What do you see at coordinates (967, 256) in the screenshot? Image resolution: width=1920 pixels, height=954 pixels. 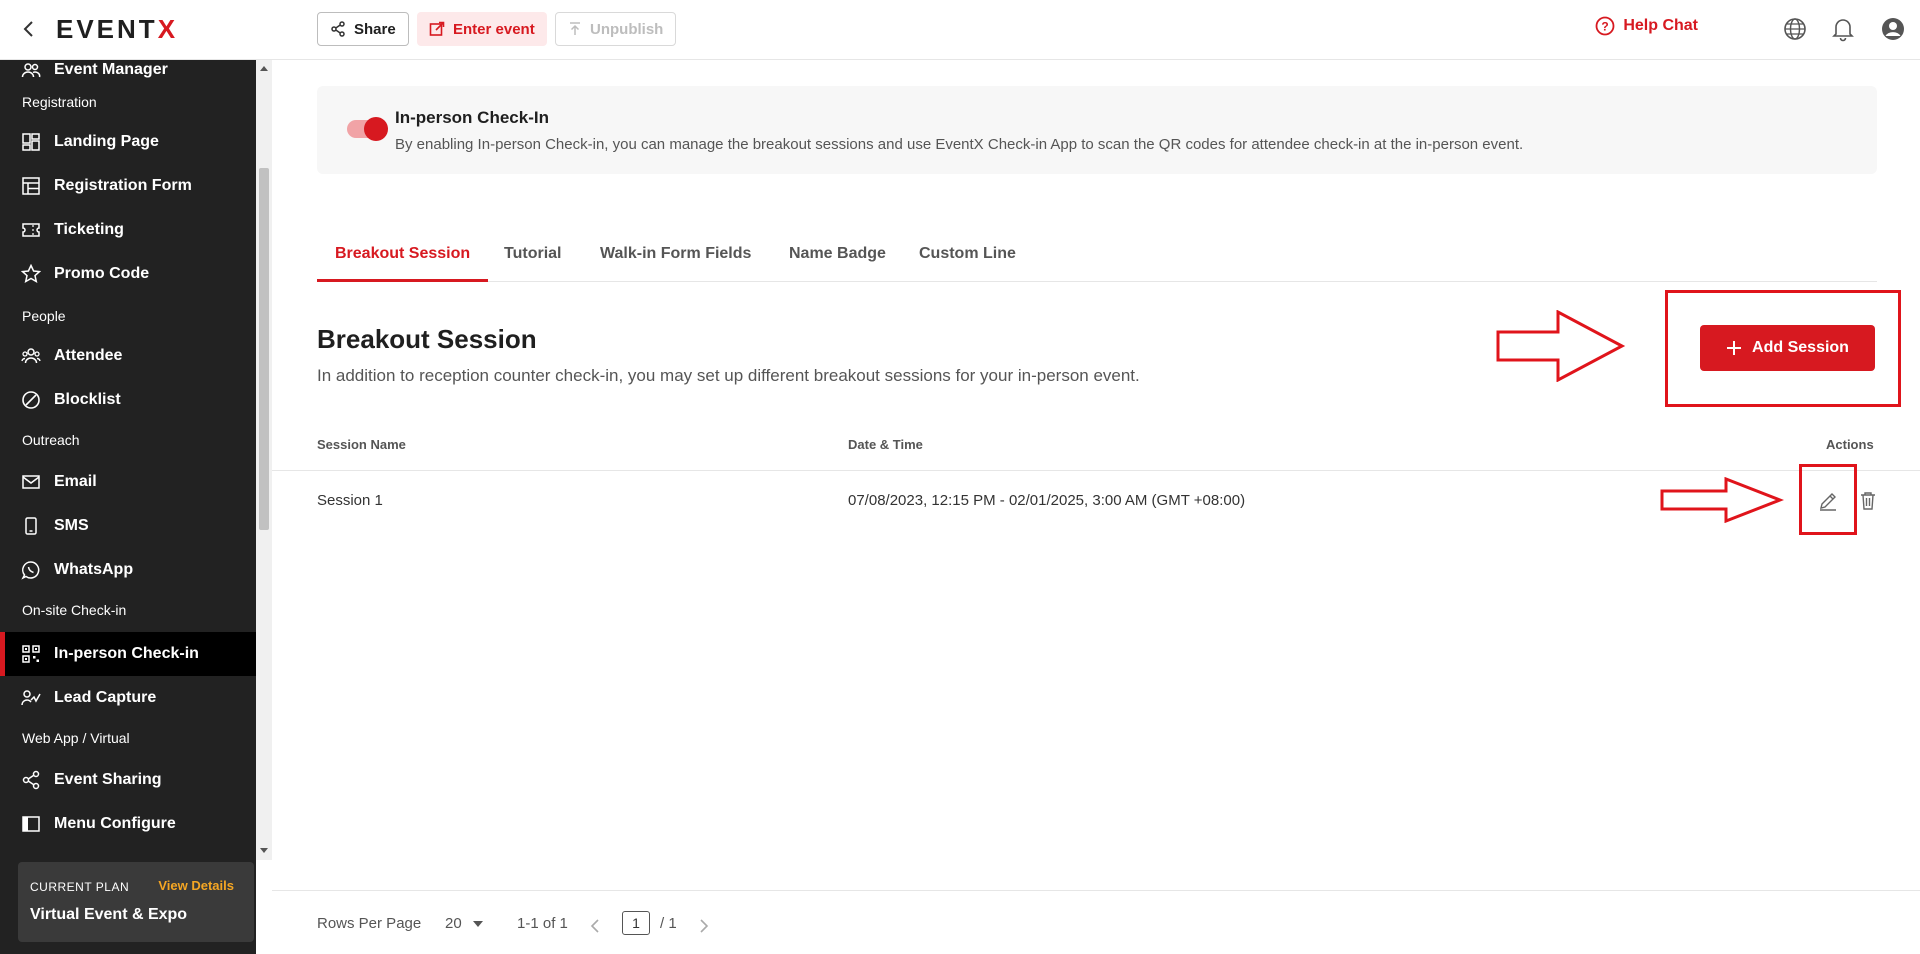 I see `tab-custom-line: Custom Line` at bounding box center [967, 256].